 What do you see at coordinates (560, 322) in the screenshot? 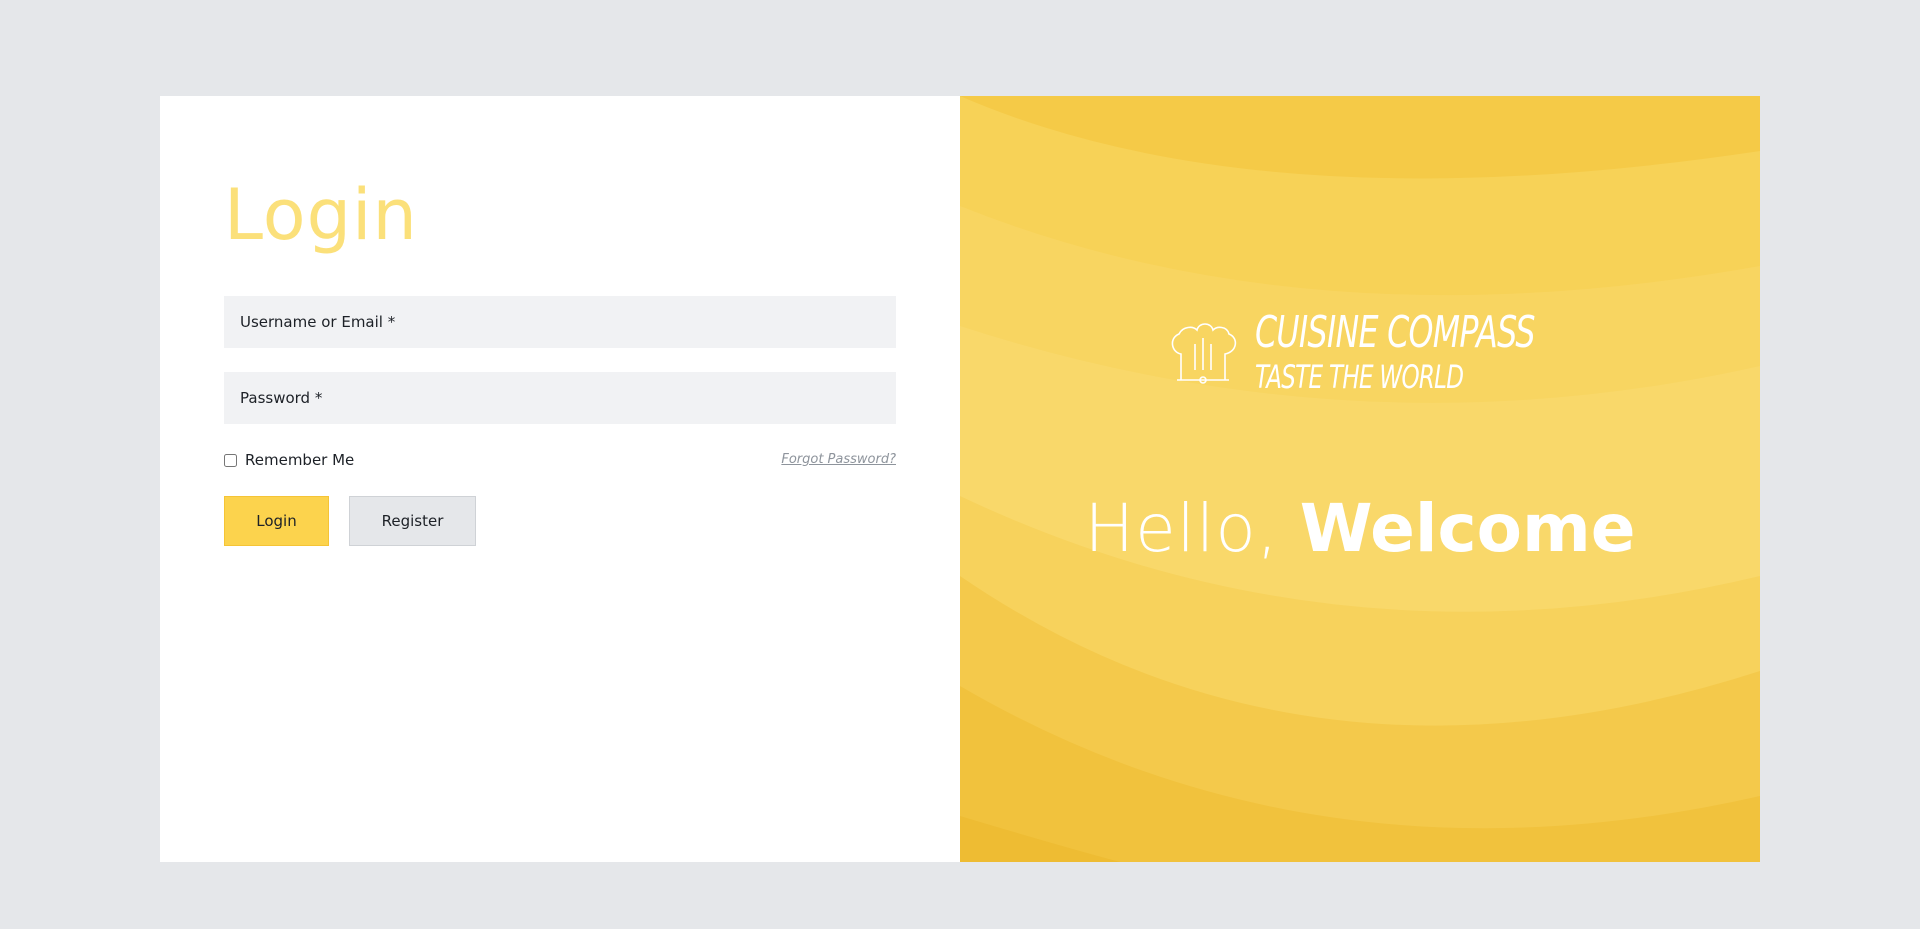
I see `username-input` at bounding box center [560, 322].